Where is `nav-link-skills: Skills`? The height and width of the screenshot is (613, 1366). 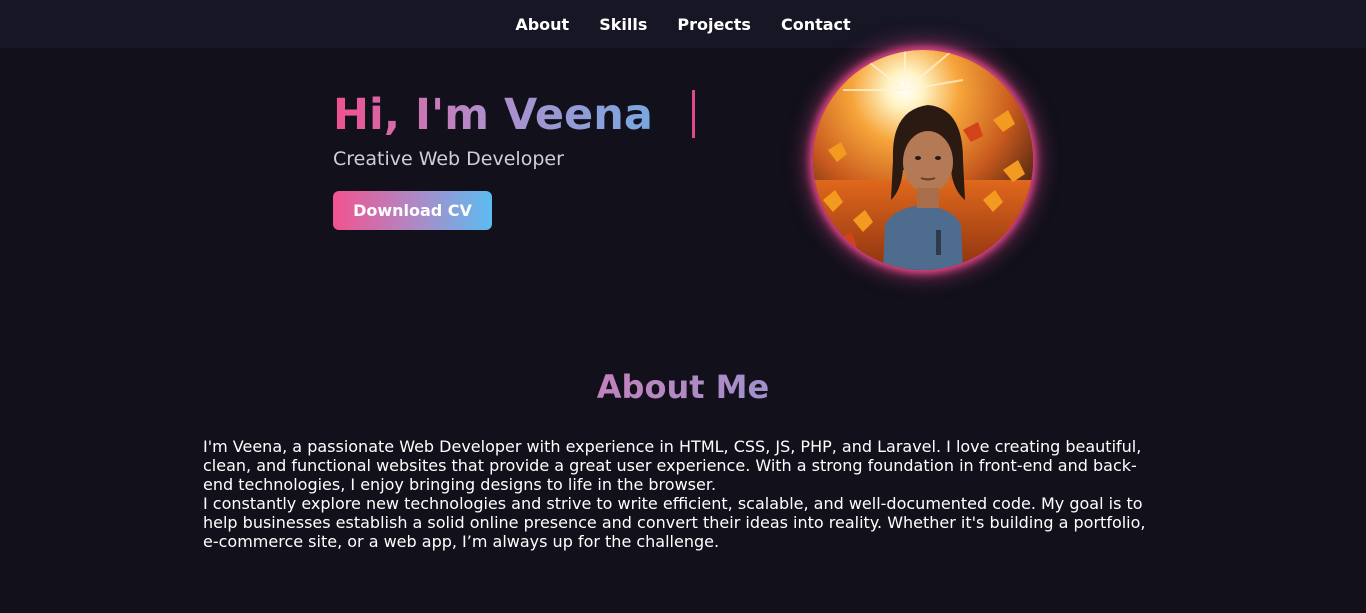 nav-link-skills: Skills is located at coordinates (623, 24).